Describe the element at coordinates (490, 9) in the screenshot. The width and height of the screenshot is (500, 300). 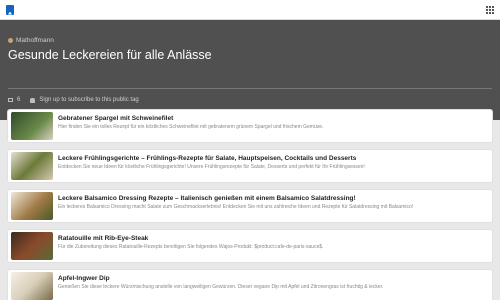
I see `grid-icon` at that location.